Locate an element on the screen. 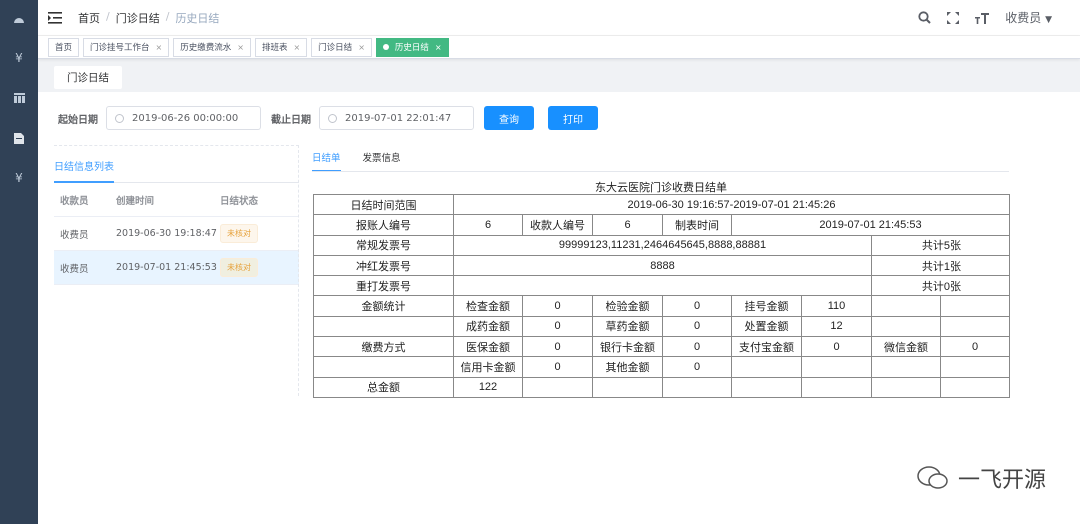  watermark-logo: 一飞开源 is located at coordinates (981, 478).